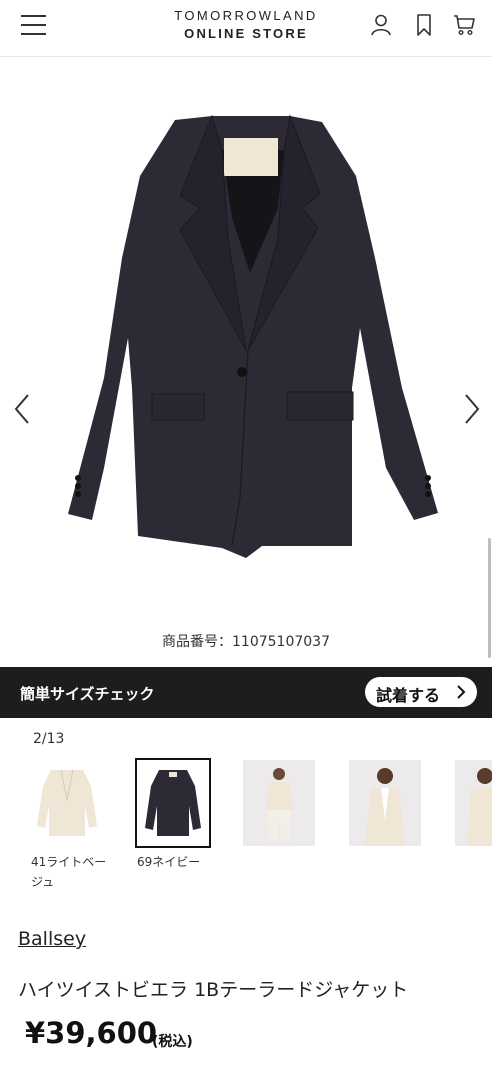  What do you see at coordinates (381, 25) in the screenshot?
I see `user-icon` at bounding box center [381, 25].